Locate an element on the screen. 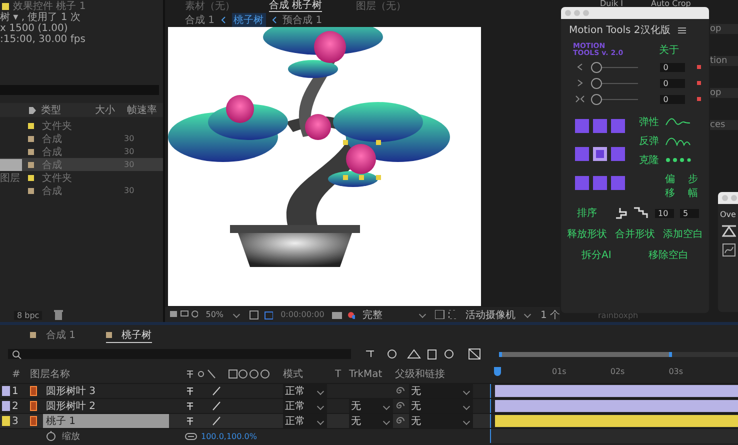 This screenshot has height=445, width=738. sort-button: 排序 is located at coordinates (587, 213).